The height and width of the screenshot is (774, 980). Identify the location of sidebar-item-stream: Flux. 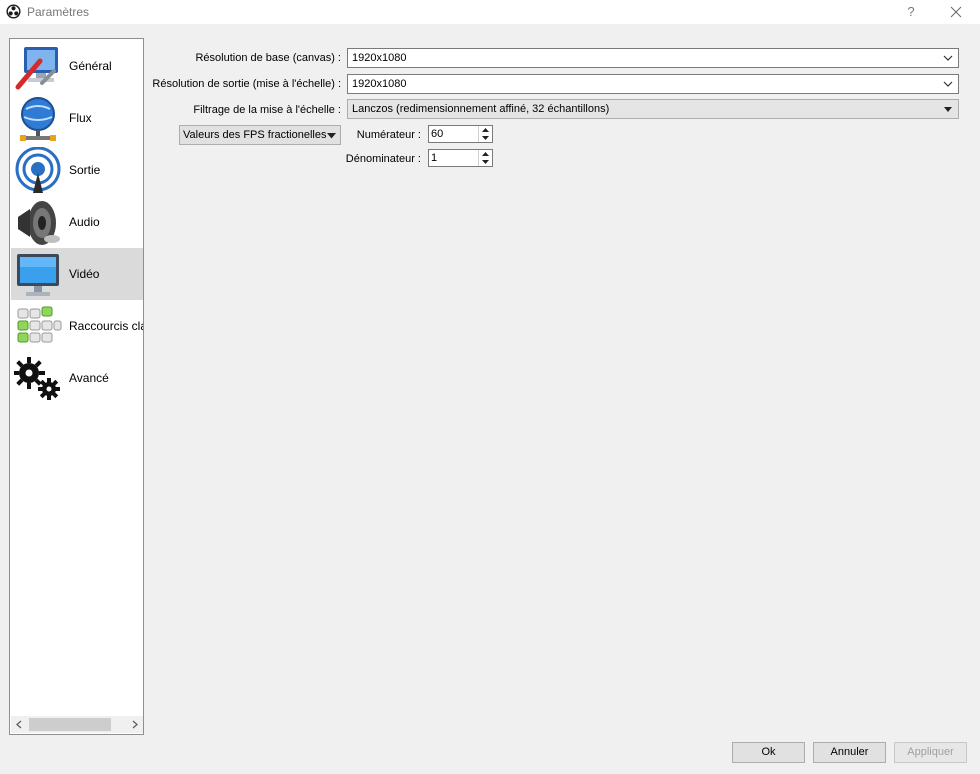
(77, 118).